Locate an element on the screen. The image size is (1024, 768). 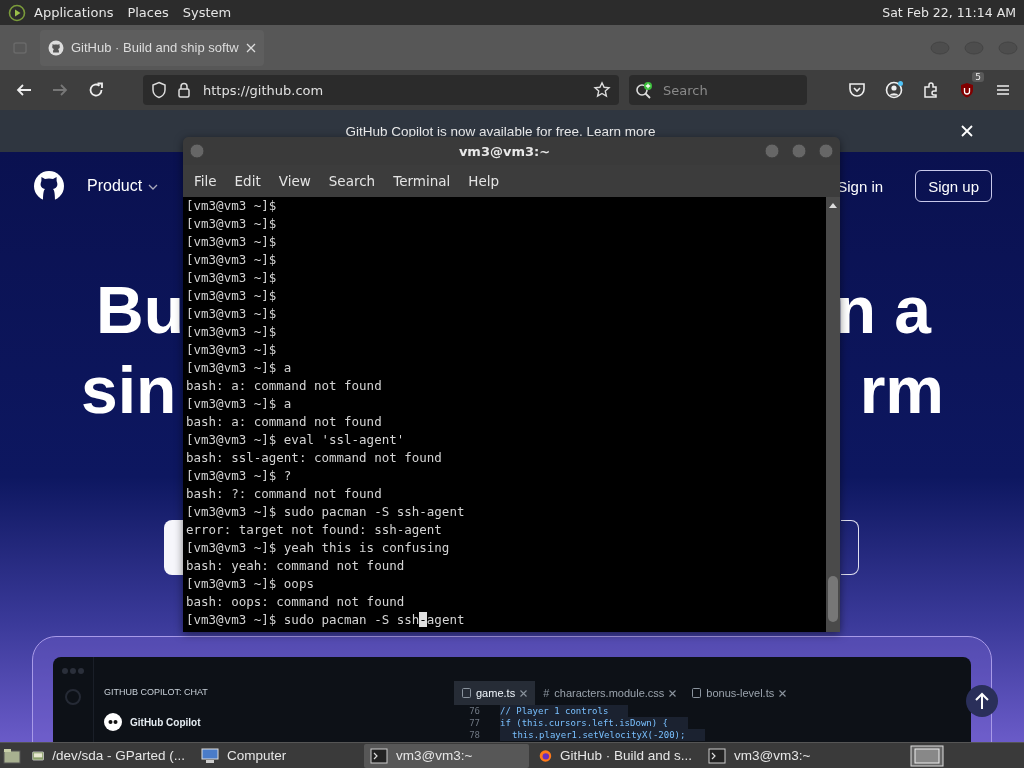
editor-tab: # characters.module.css is located at coordinates (610, 693).